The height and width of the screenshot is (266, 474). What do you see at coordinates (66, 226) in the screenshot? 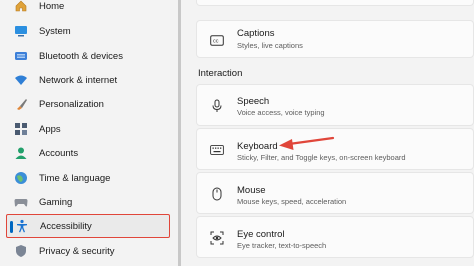
I see `sidebar-item-label: Accessibility` at bounding box center [66, 226].